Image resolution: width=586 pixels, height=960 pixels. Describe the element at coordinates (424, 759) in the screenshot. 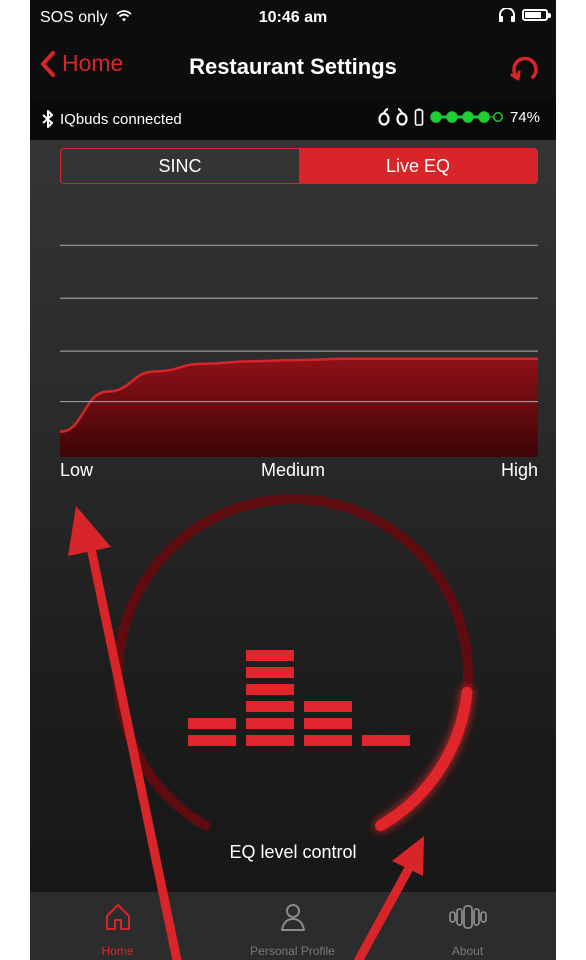

I see `dial-level-arc` at that location.